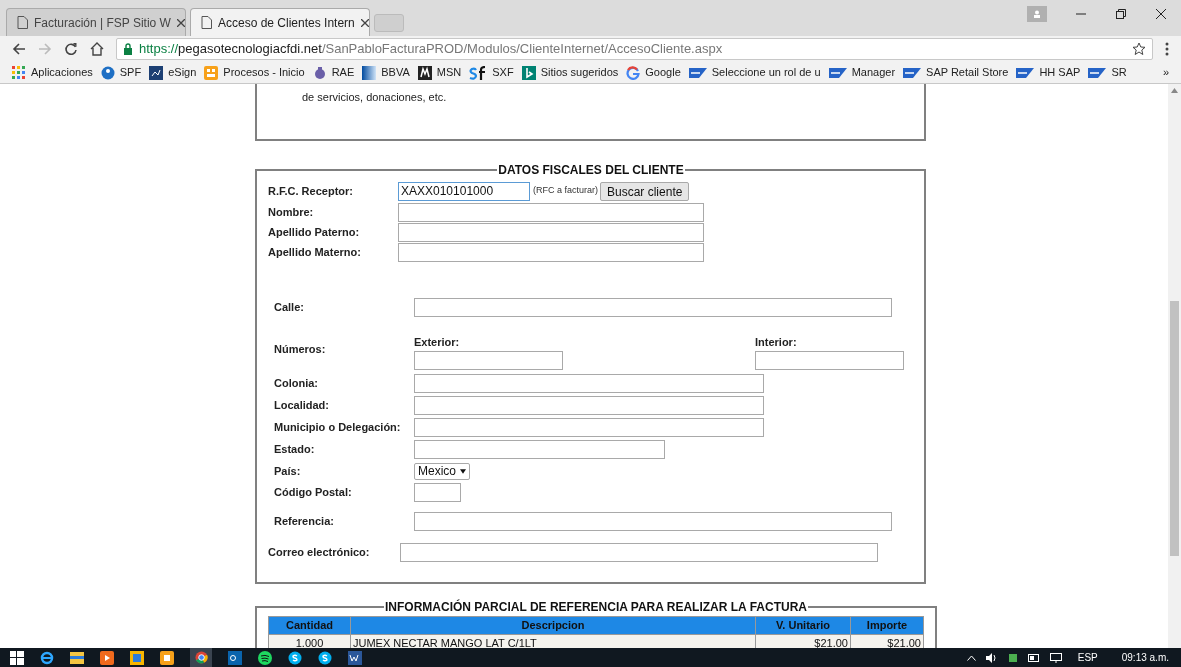 The height and width of the screenshot is (667, 1181). I want to click on field-label: Calle:, so click(289, 307).